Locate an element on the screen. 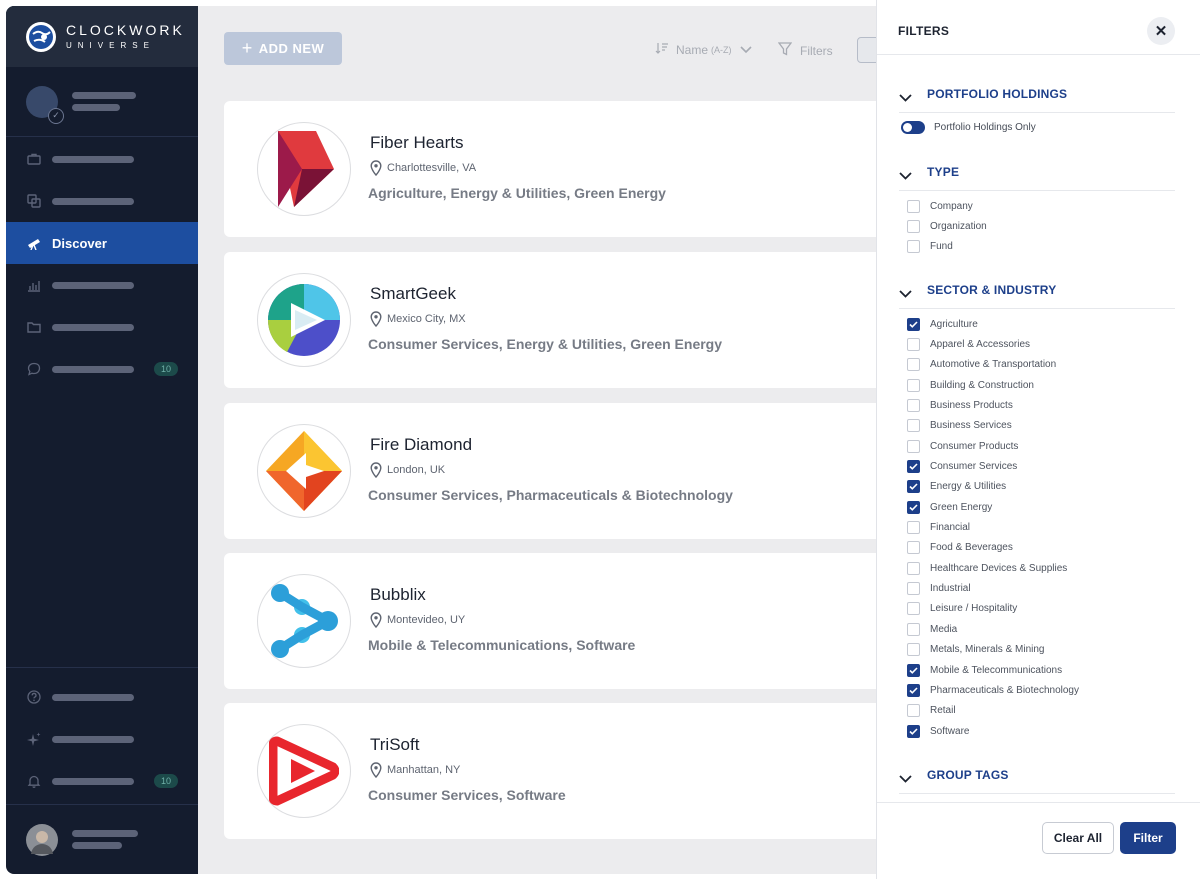 The image size is (1200, 879). sort-dropdown: Name (A-Z) is located at coordinates (703, 49).